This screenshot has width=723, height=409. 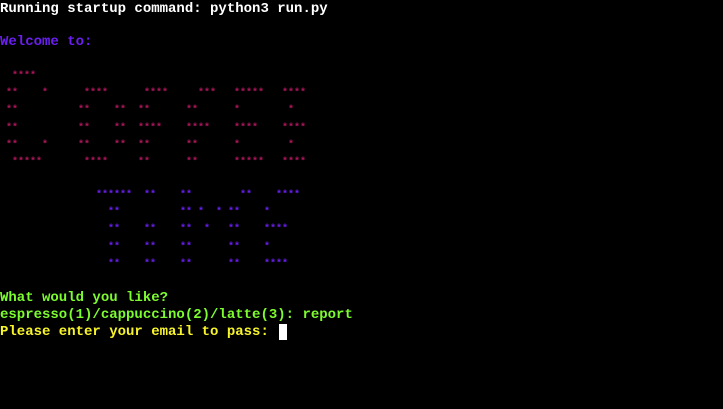 I want to click on email-prompt-label: Please enter your email to pass:, so click(x=139, y=332).